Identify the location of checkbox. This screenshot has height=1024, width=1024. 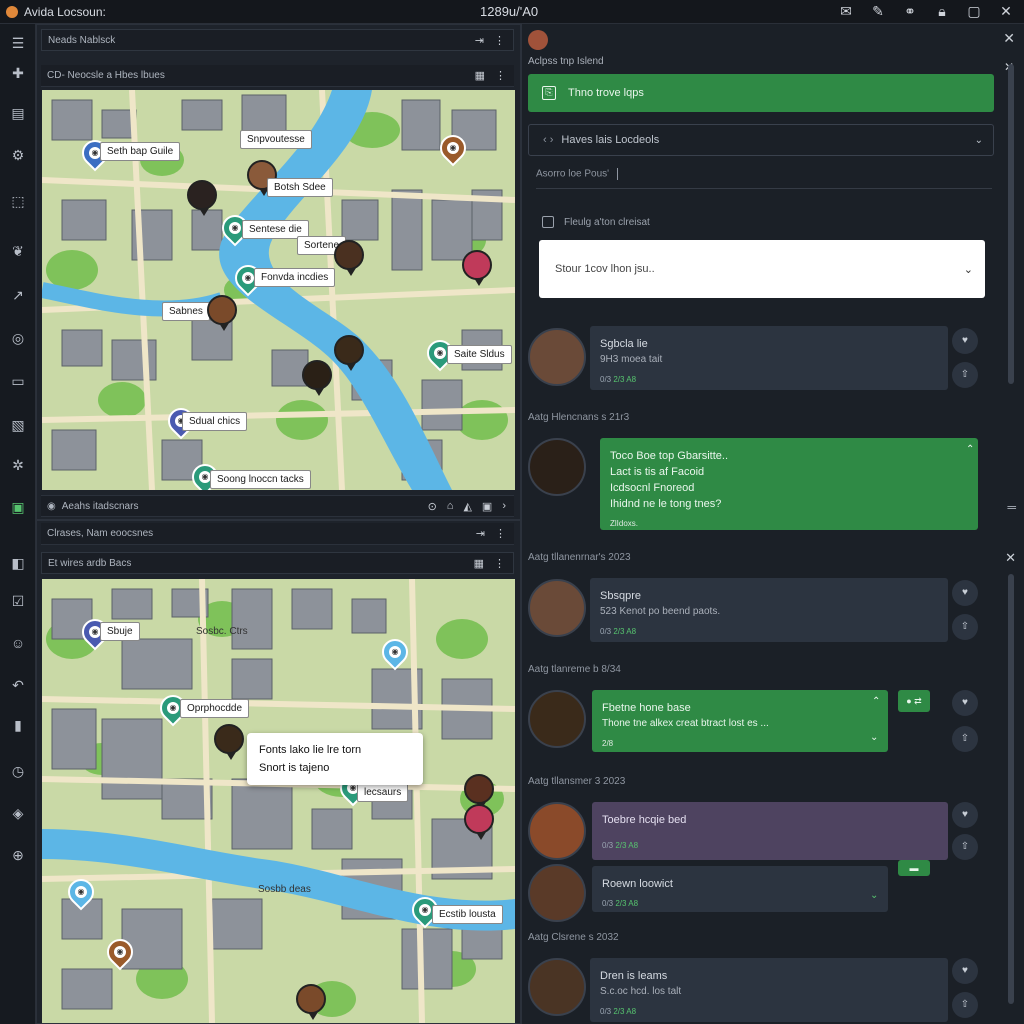
(548, 222).